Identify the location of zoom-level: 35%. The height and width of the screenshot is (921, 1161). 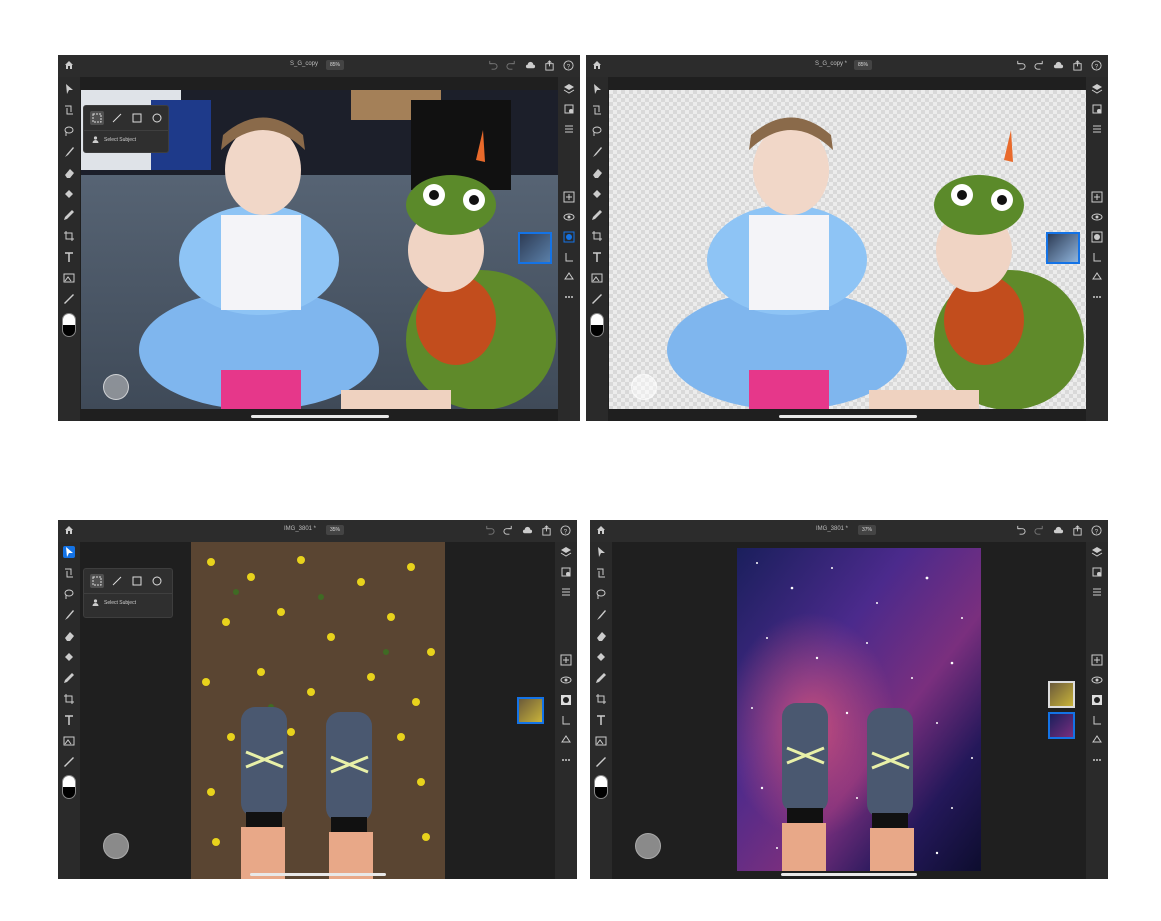
(335, 530).